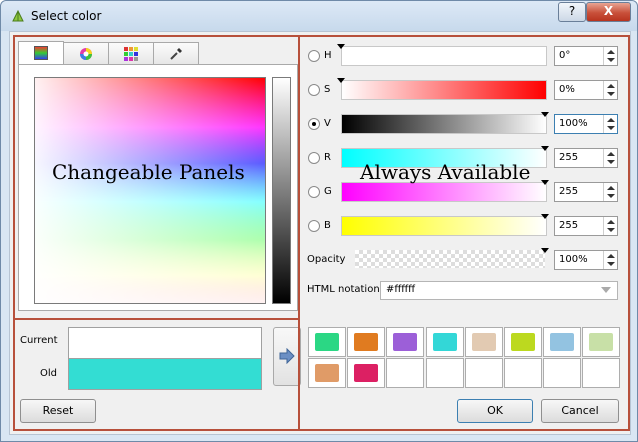 The width and height of the screenshot is (638, 442). I want to click on radio-s, so click(314, 90).